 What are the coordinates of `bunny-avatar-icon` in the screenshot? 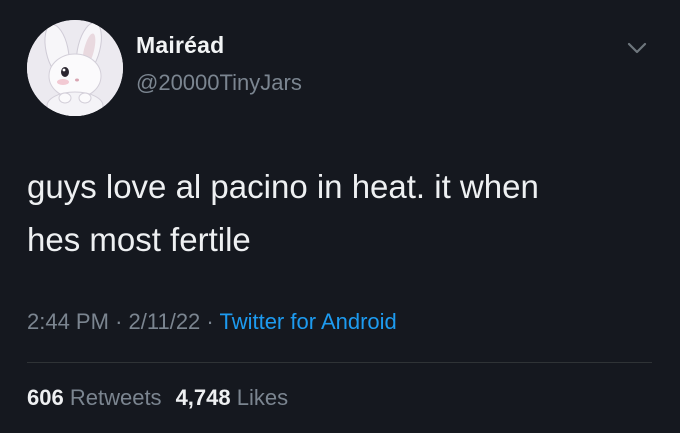 It's located at (75, 68).